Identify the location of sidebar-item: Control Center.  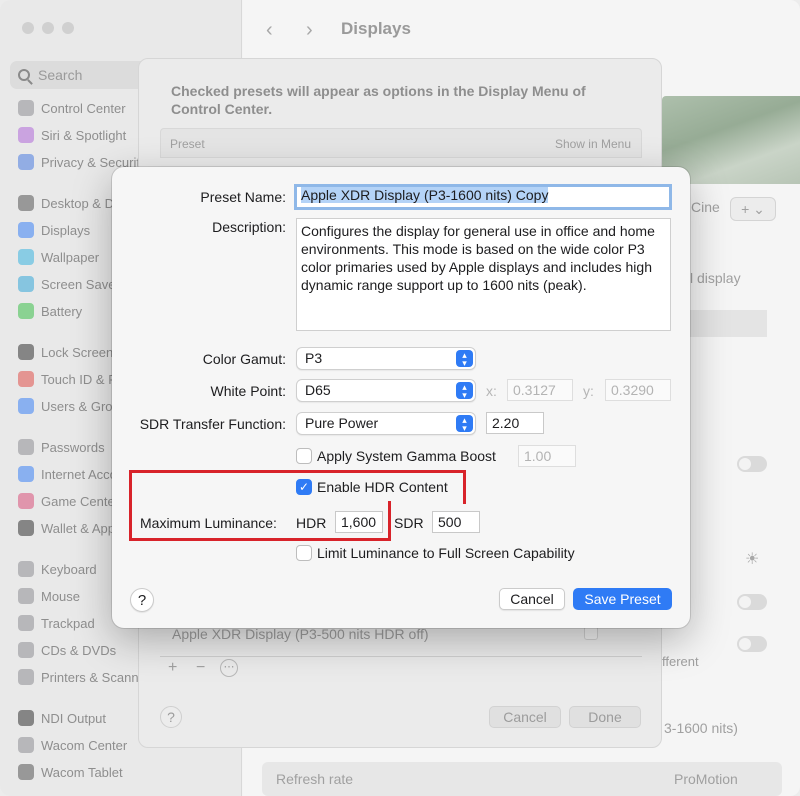
(72, 108).